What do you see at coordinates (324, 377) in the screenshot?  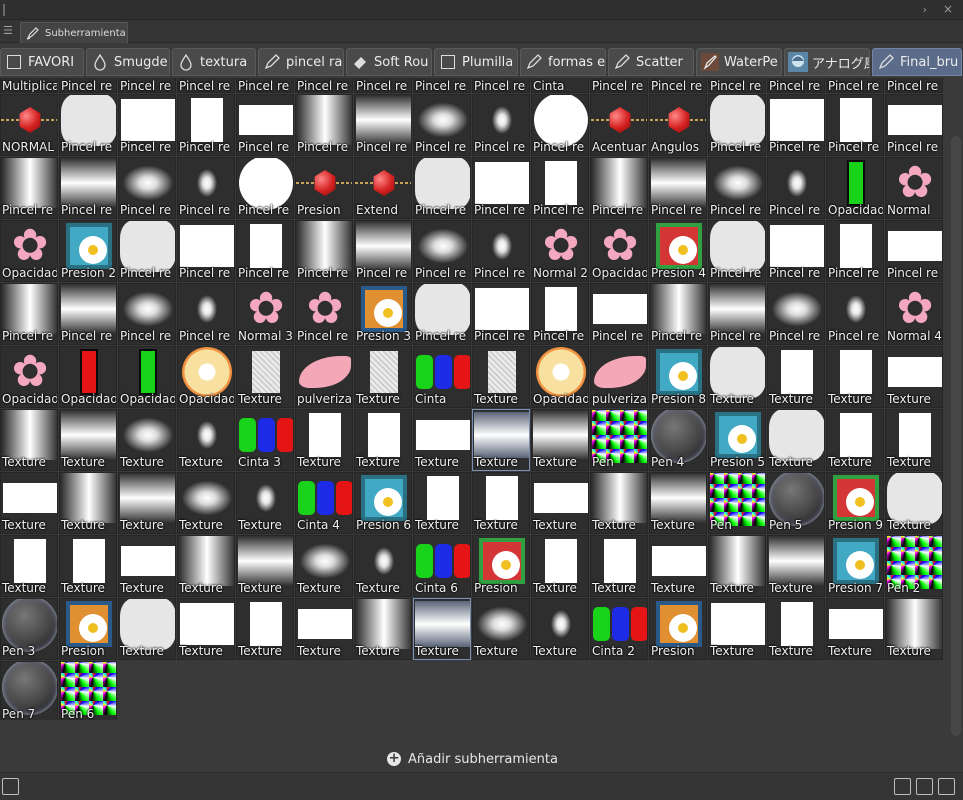 I see `subtool-item: pulveriza` at bounding box center [324, 377].